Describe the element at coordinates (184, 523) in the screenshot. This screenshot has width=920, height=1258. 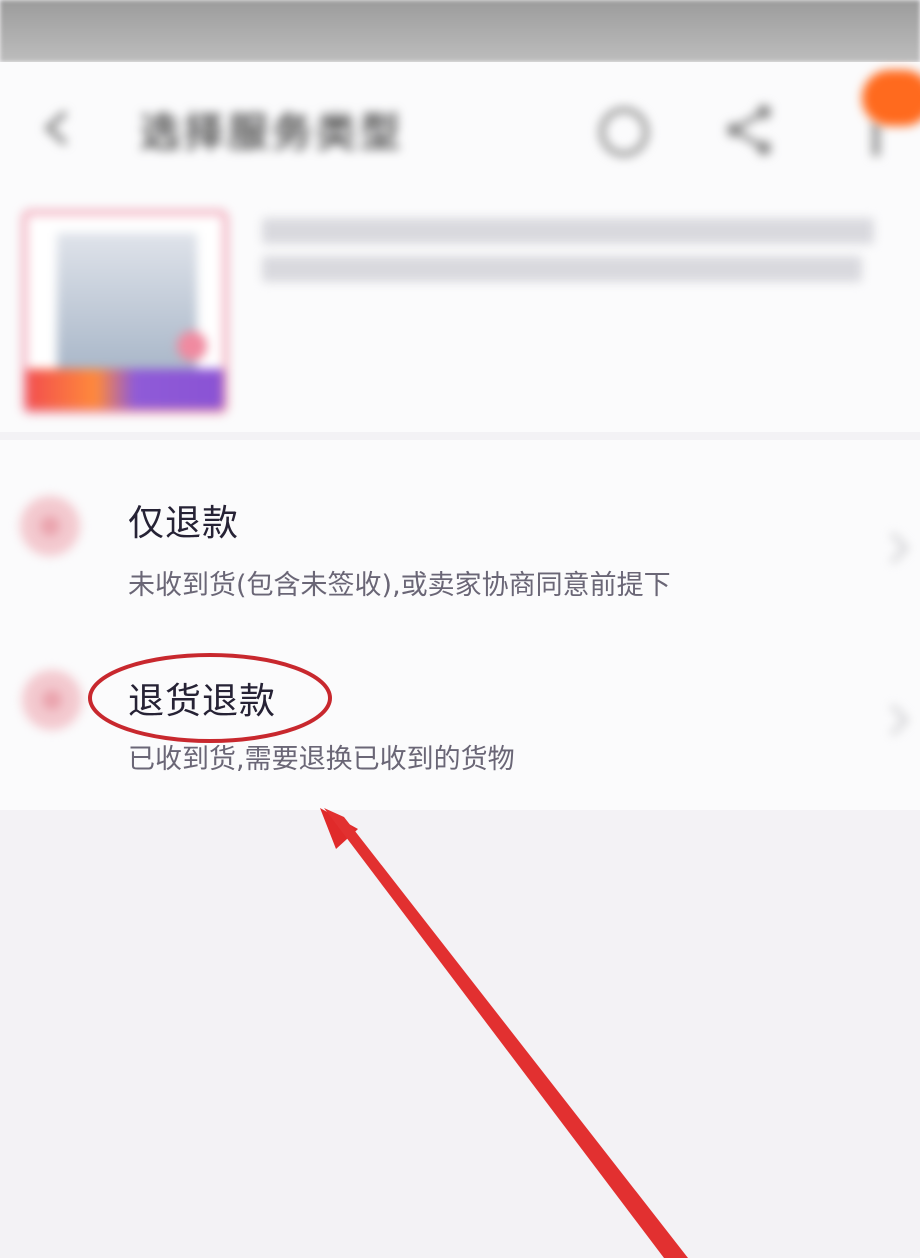
I see `option-title: 仅退款` at that location.